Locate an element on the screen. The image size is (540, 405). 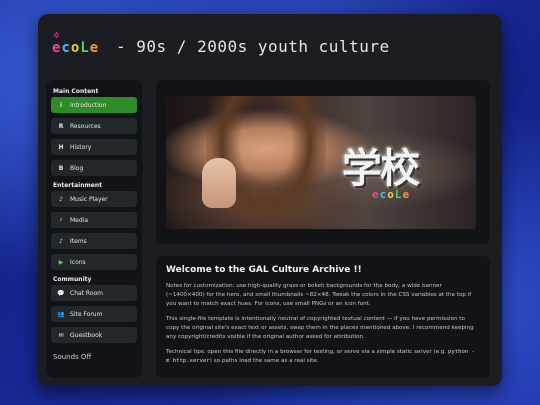
envelope-icon: ✉ is located at coordinates (61, 335).